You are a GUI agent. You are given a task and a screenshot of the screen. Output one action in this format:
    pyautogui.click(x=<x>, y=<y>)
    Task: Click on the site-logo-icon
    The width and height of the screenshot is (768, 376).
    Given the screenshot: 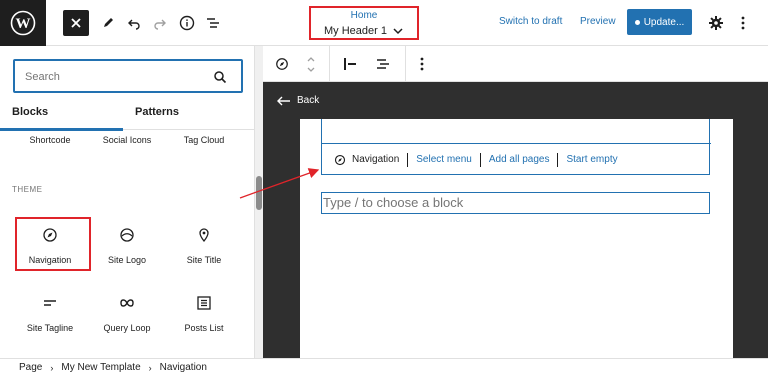 What is the action you would take?
    pyautogui.click(x=127, y=235)
    